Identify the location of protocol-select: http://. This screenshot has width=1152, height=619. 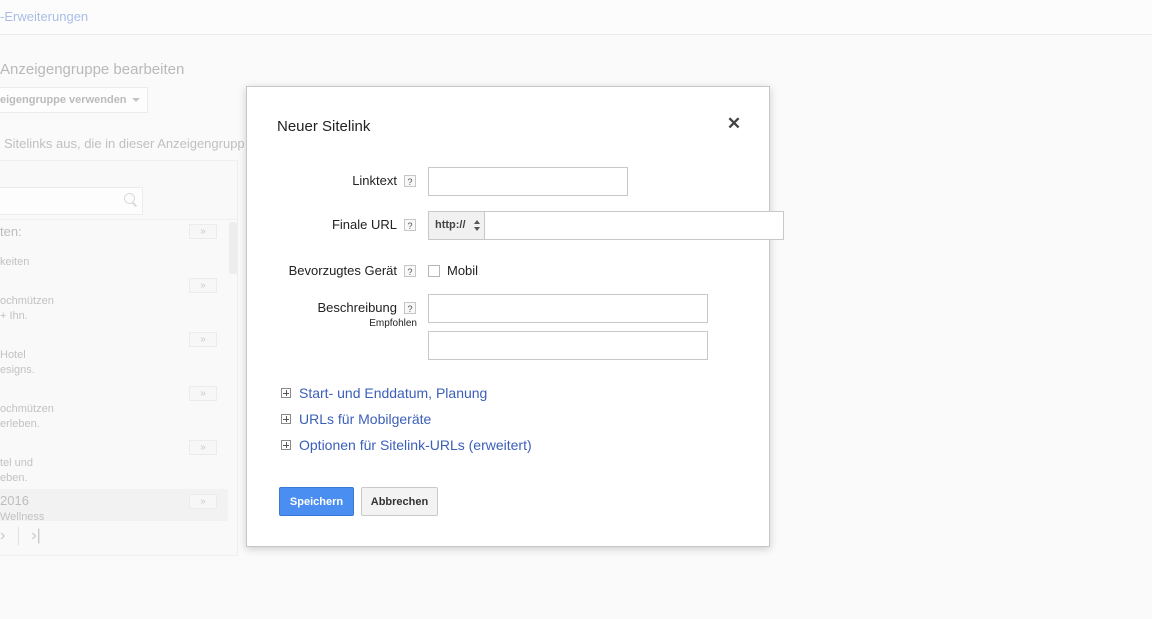
(456, 225).